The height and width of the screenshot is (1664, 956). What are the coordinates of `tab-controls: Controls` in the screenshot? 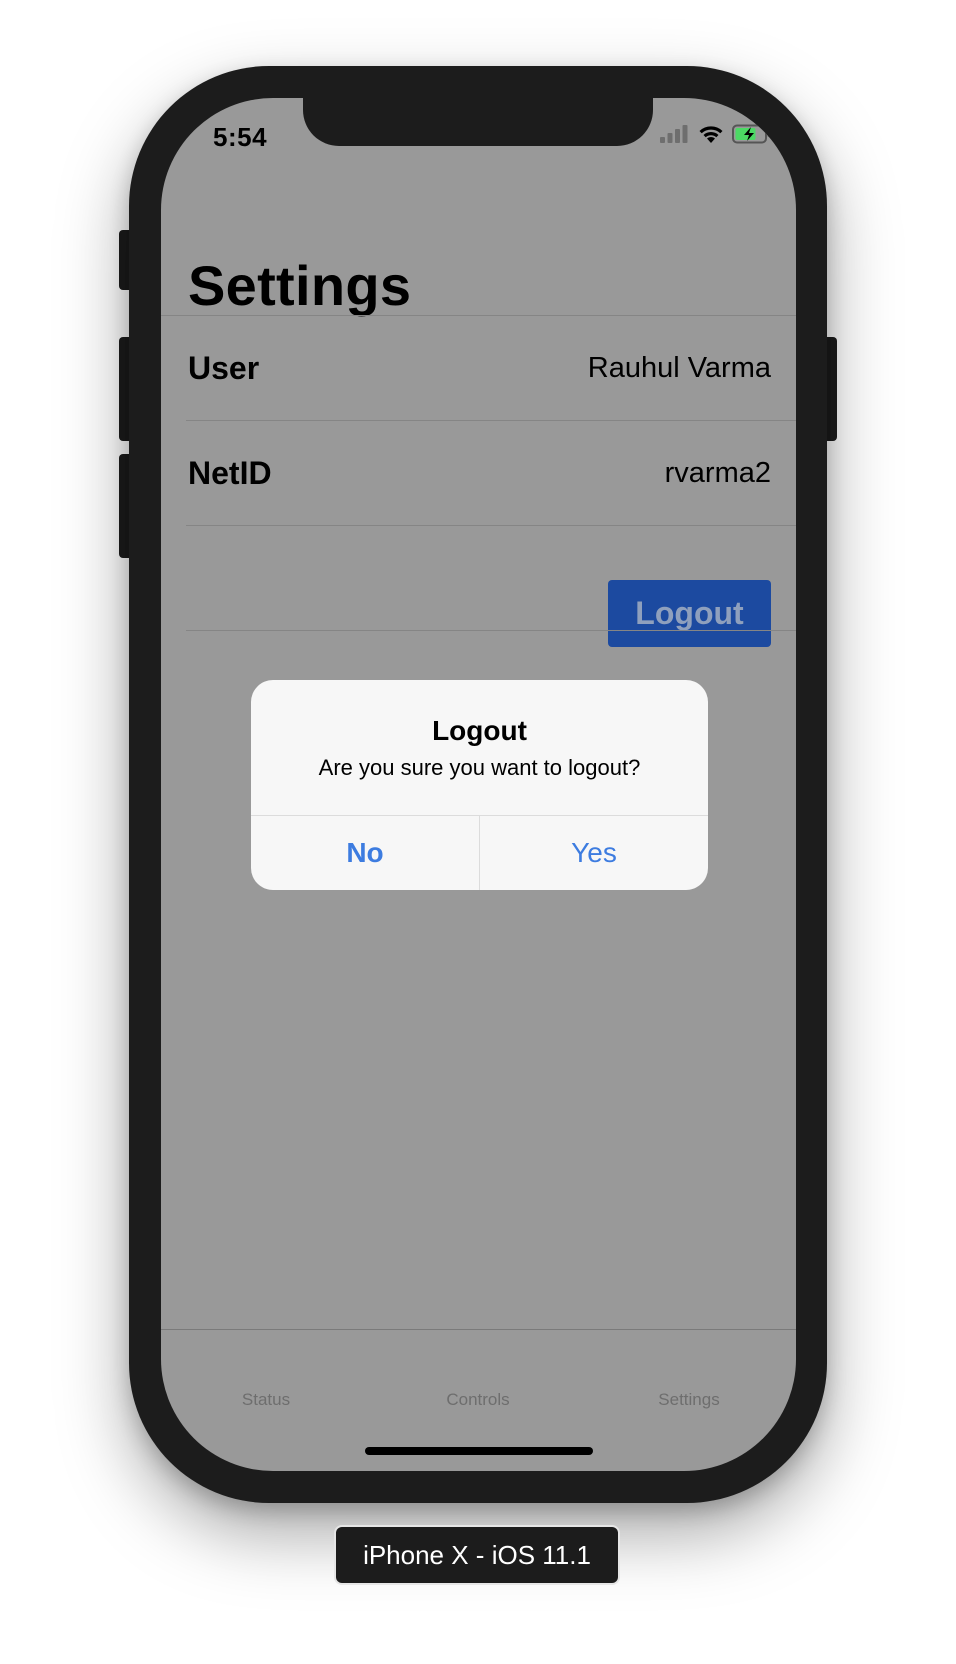 It's located at (478, 1400).